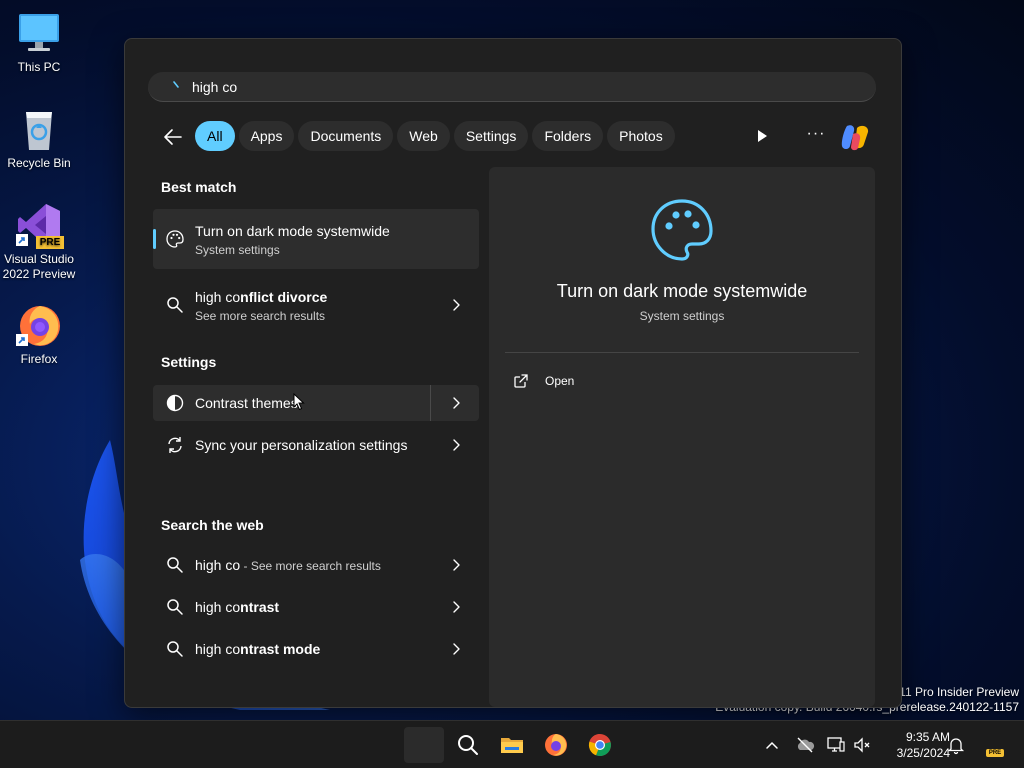  I want to click on desktop-icon-this-pc: This PC, so click(39, 42).